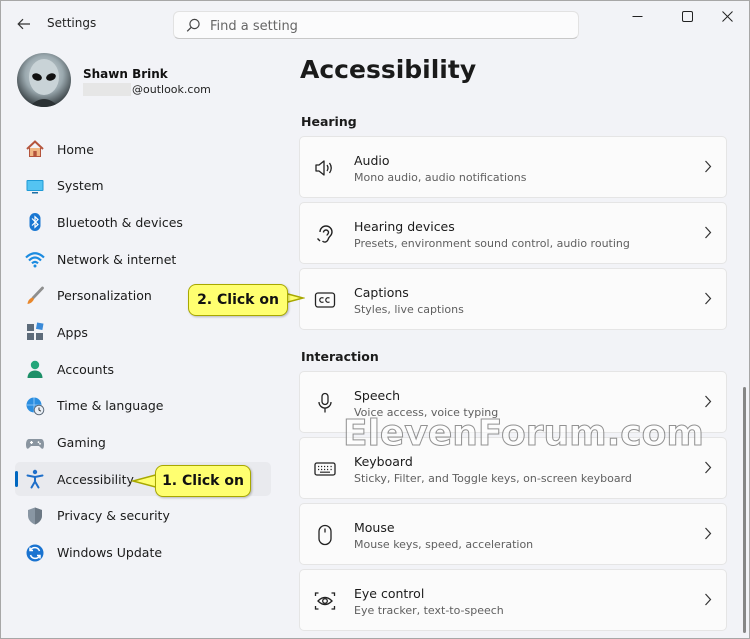 Image resolution: width=750 pixels, height=639 pixels. Describe the element at coordinates (388, 69) in the screenshot. I see `page-title: Accessibility` at that location.